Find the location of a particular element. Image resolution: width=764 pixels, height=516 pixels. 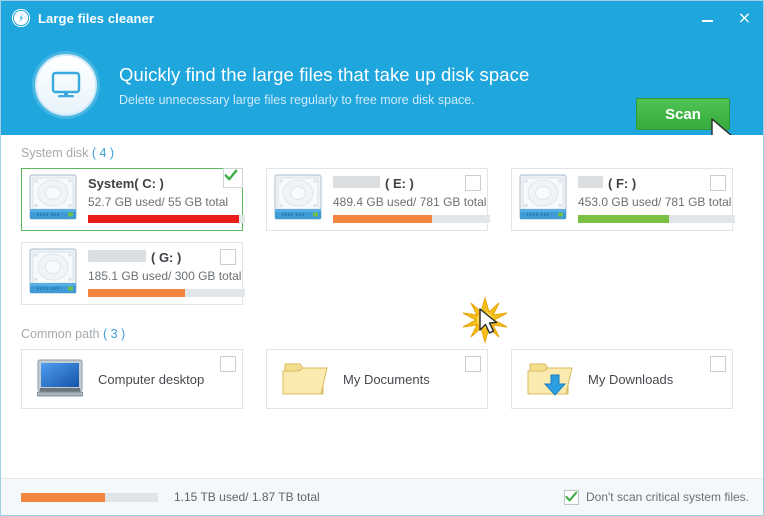

critical-files-checkbox is located at coordinates (571, 497).